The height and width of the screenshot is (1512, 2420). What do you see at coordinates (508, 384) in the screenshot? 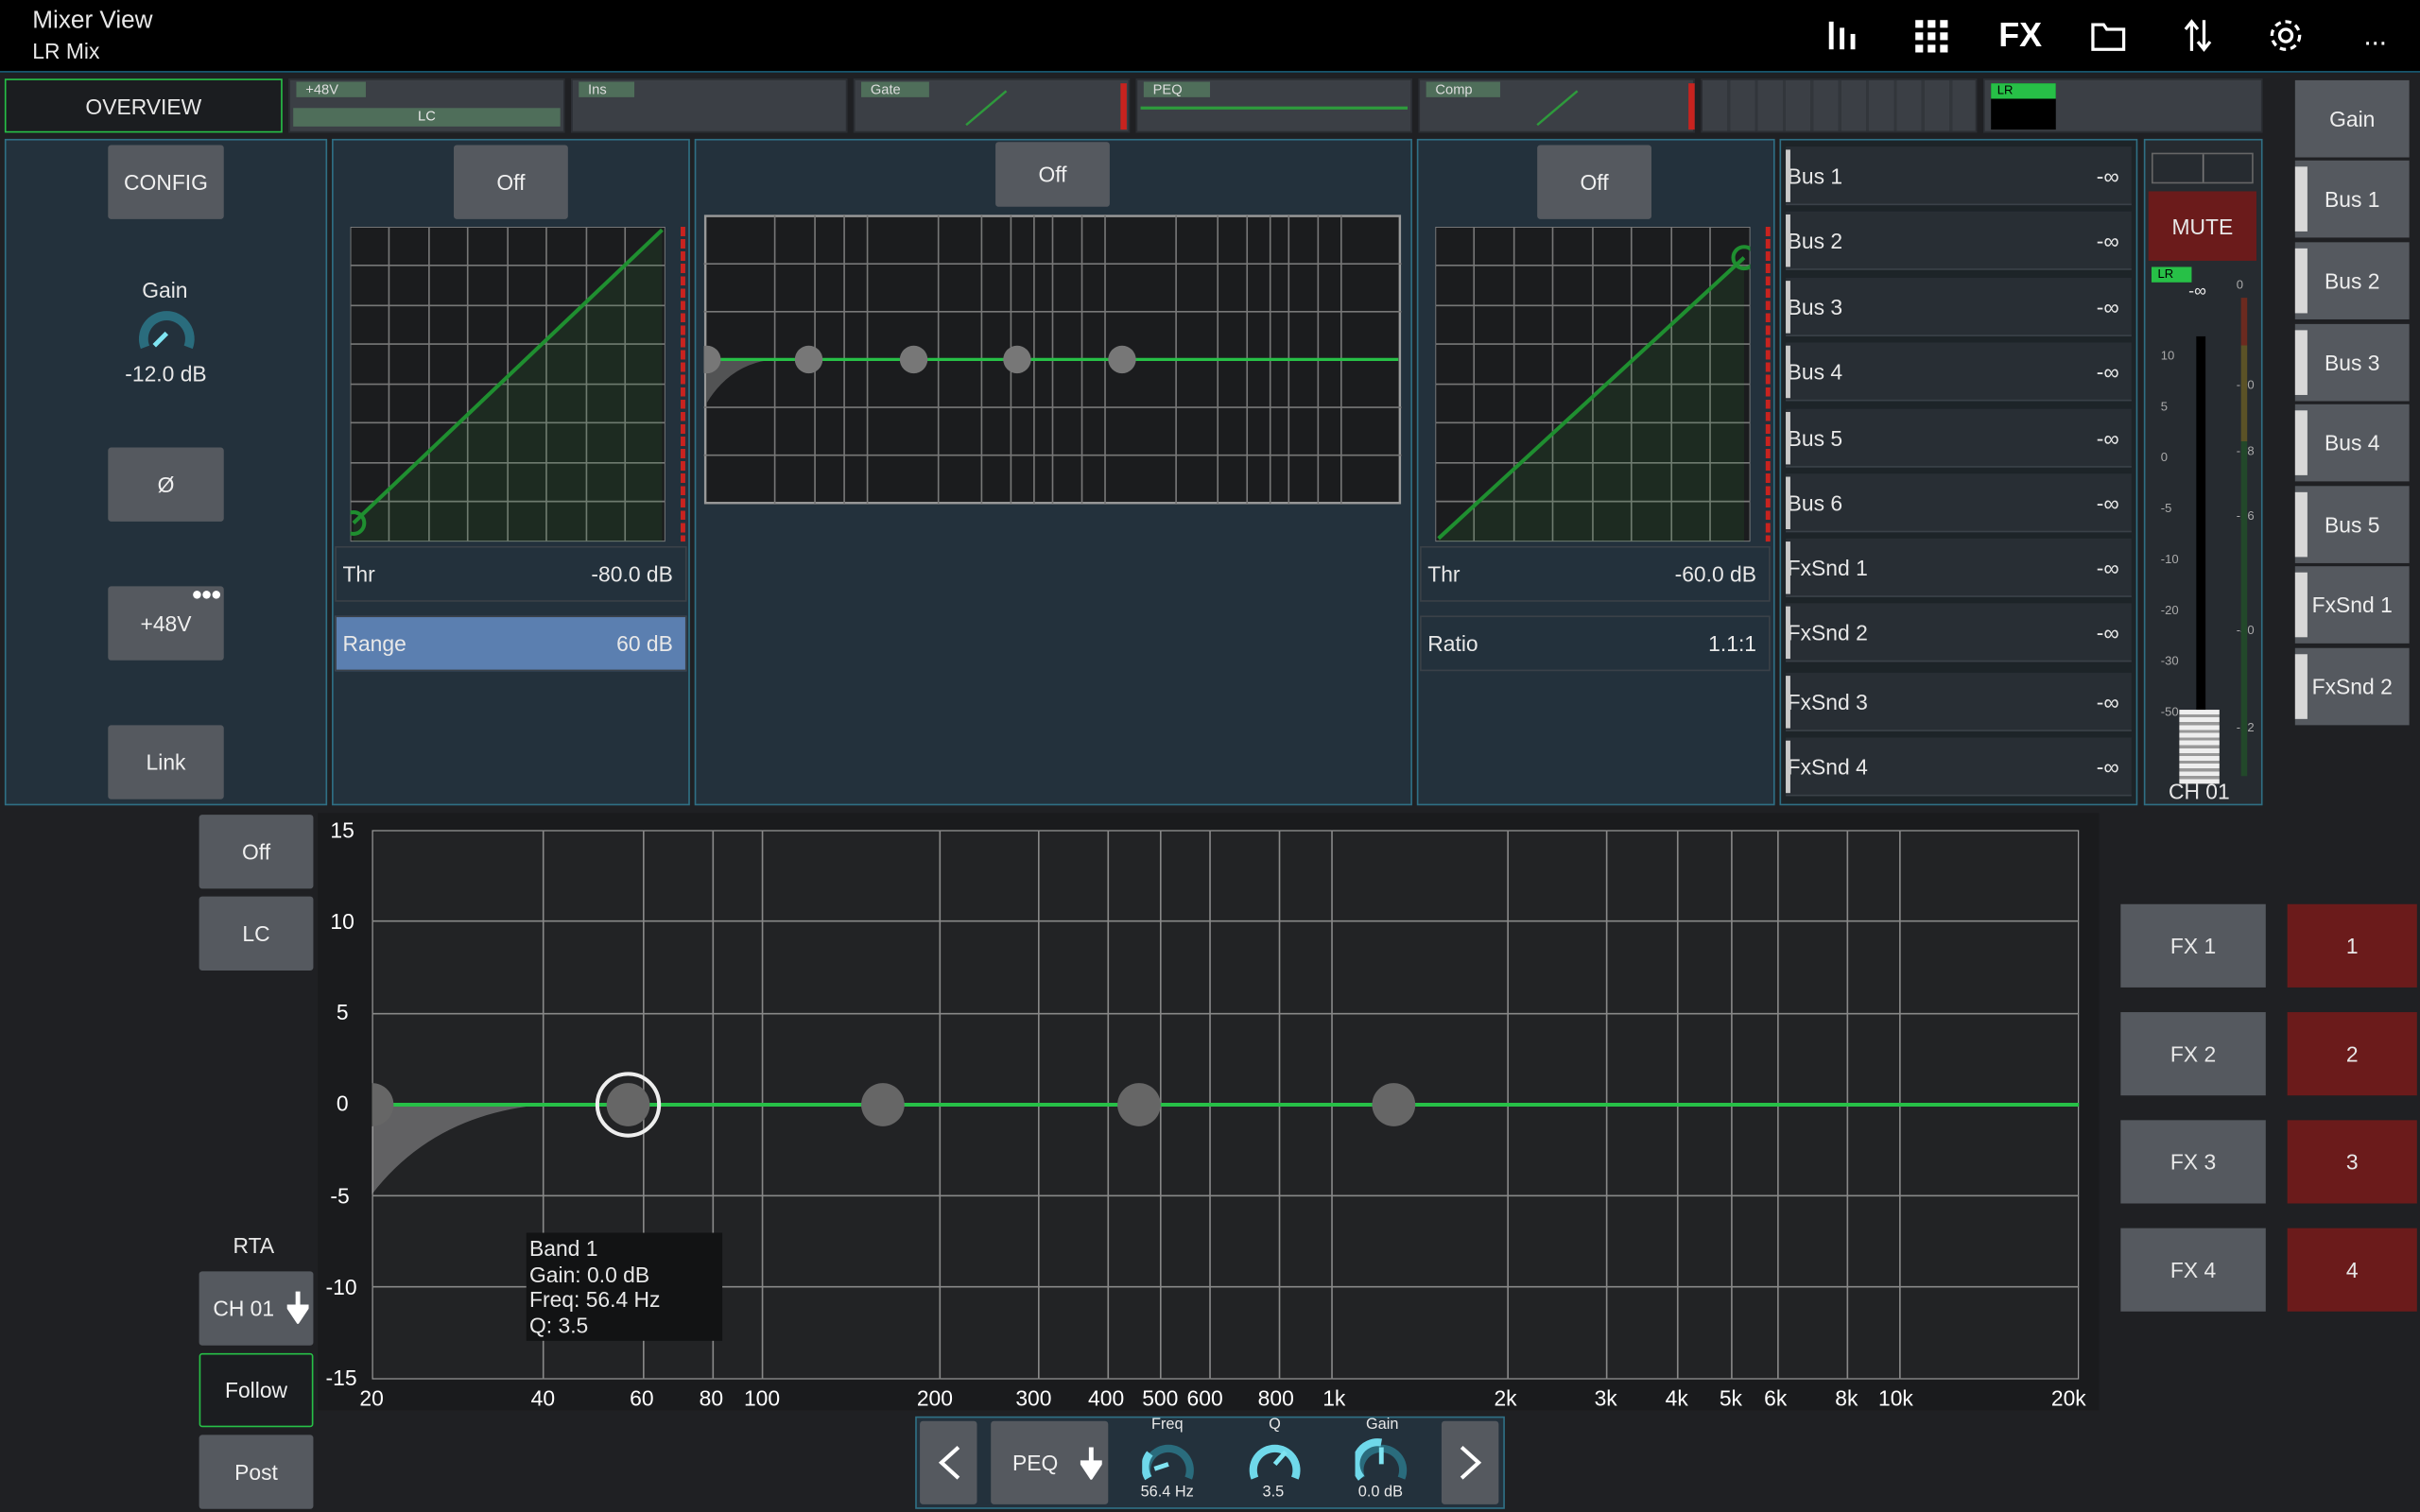
I see `gate-graph` at bounding box center [508, 384].